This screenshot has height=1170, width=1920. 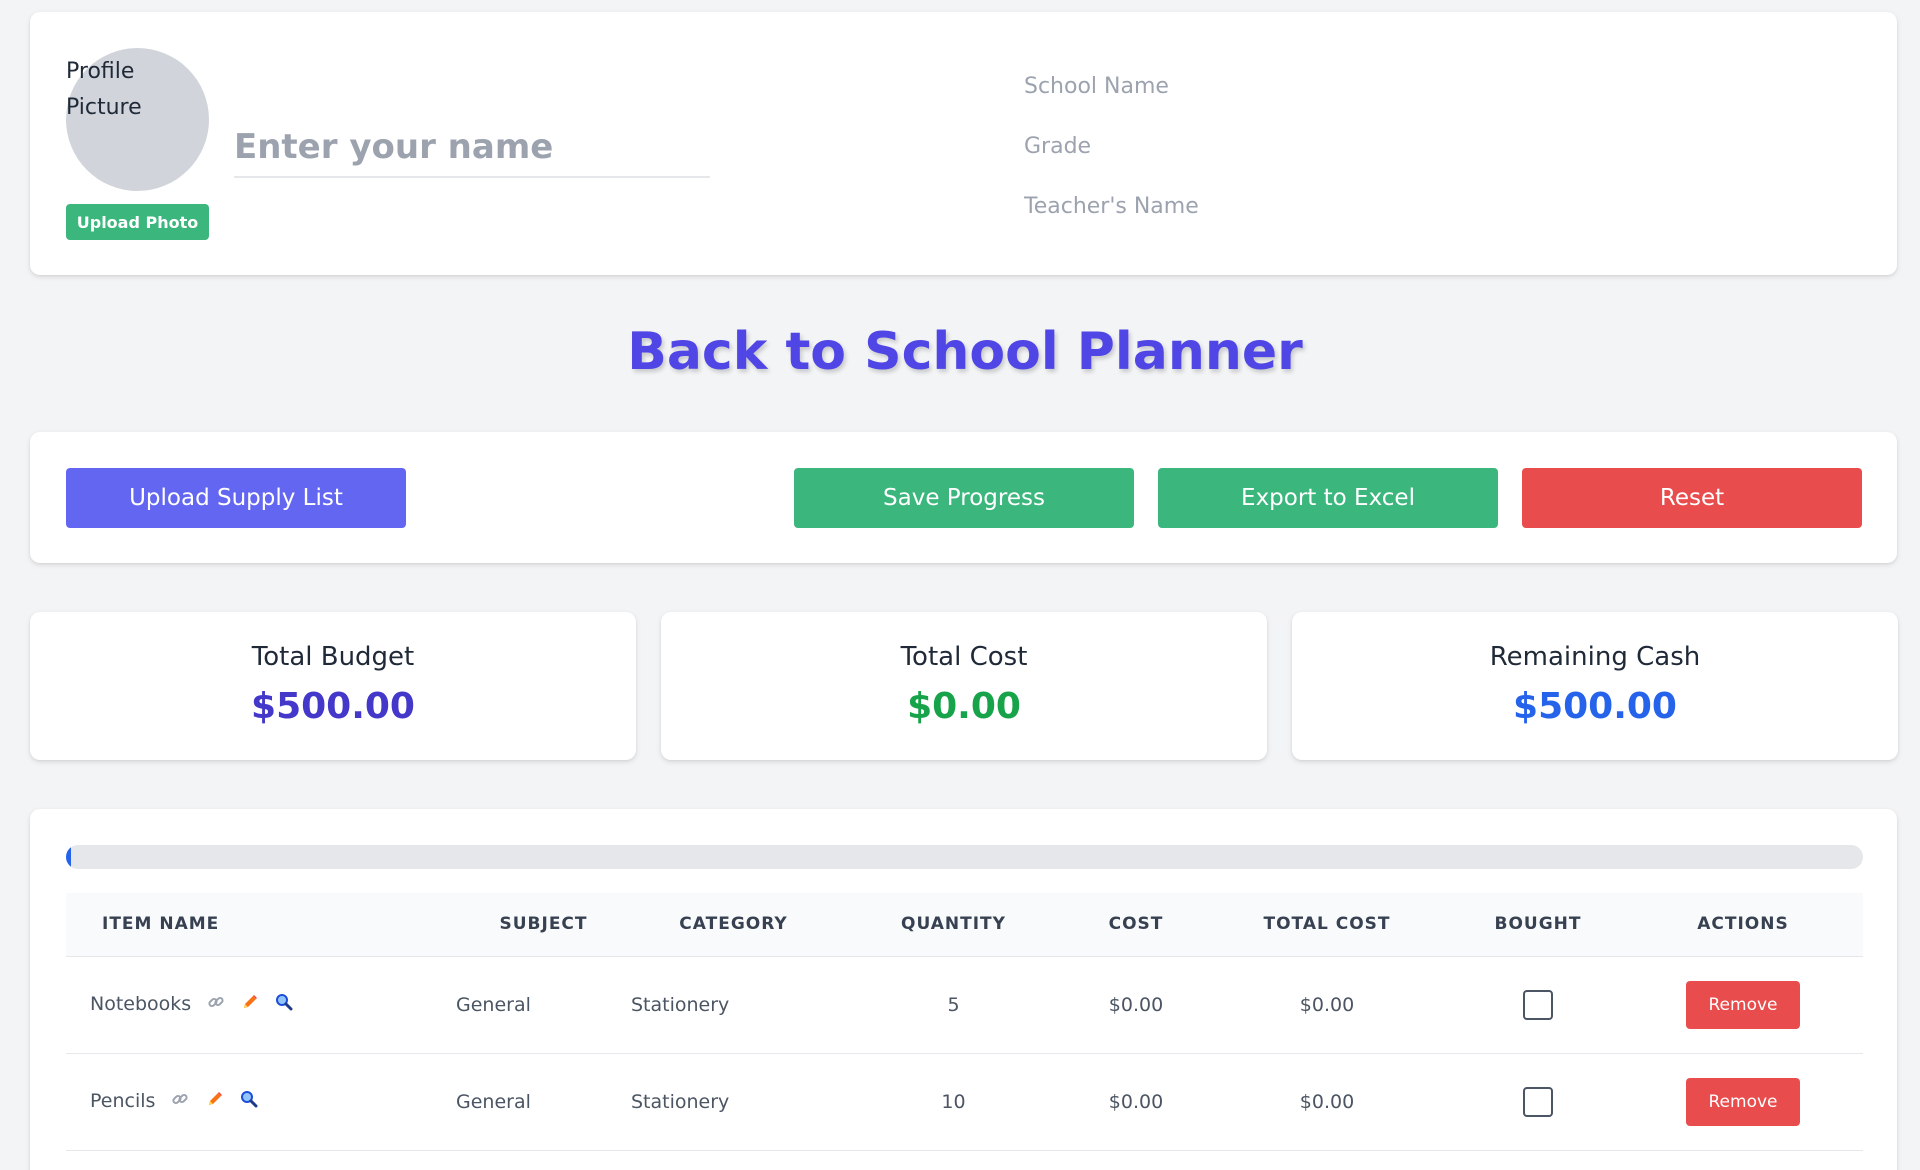 I want to click on header-quantity: Quantity, so click(x=953, y=925).